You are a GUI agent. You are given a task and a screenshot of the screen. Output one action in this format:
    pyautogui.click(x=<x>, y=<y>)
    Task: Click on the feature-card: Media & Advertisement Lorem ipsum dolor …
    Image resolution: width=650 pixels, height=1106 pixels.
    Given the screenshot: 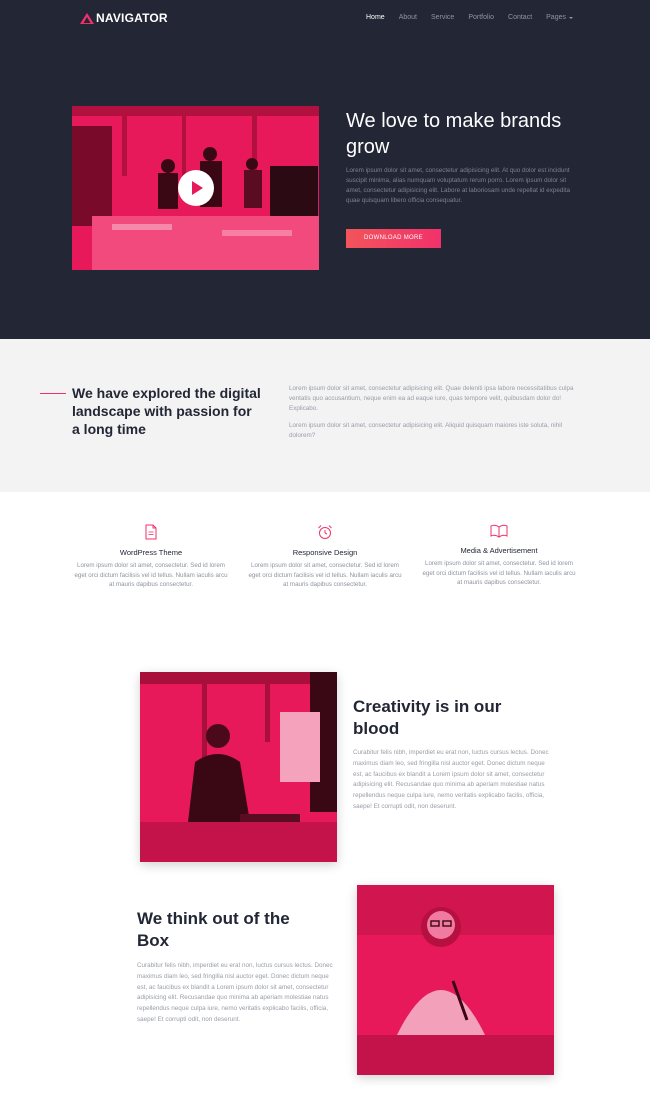 What is the action you would take?
    pyautogui.click(x=499, y=556)
    